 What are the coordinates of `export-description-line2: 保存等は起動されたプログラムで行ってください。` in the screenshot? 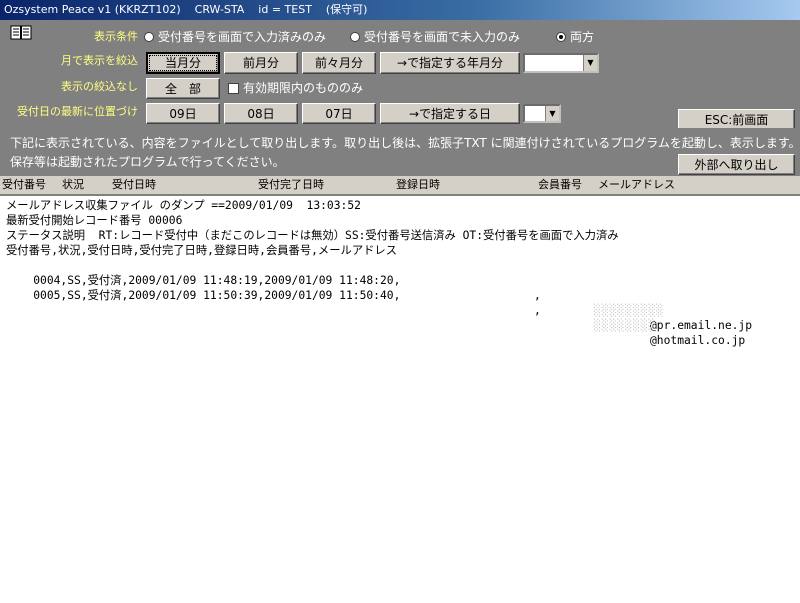 It's located at (147, 162).